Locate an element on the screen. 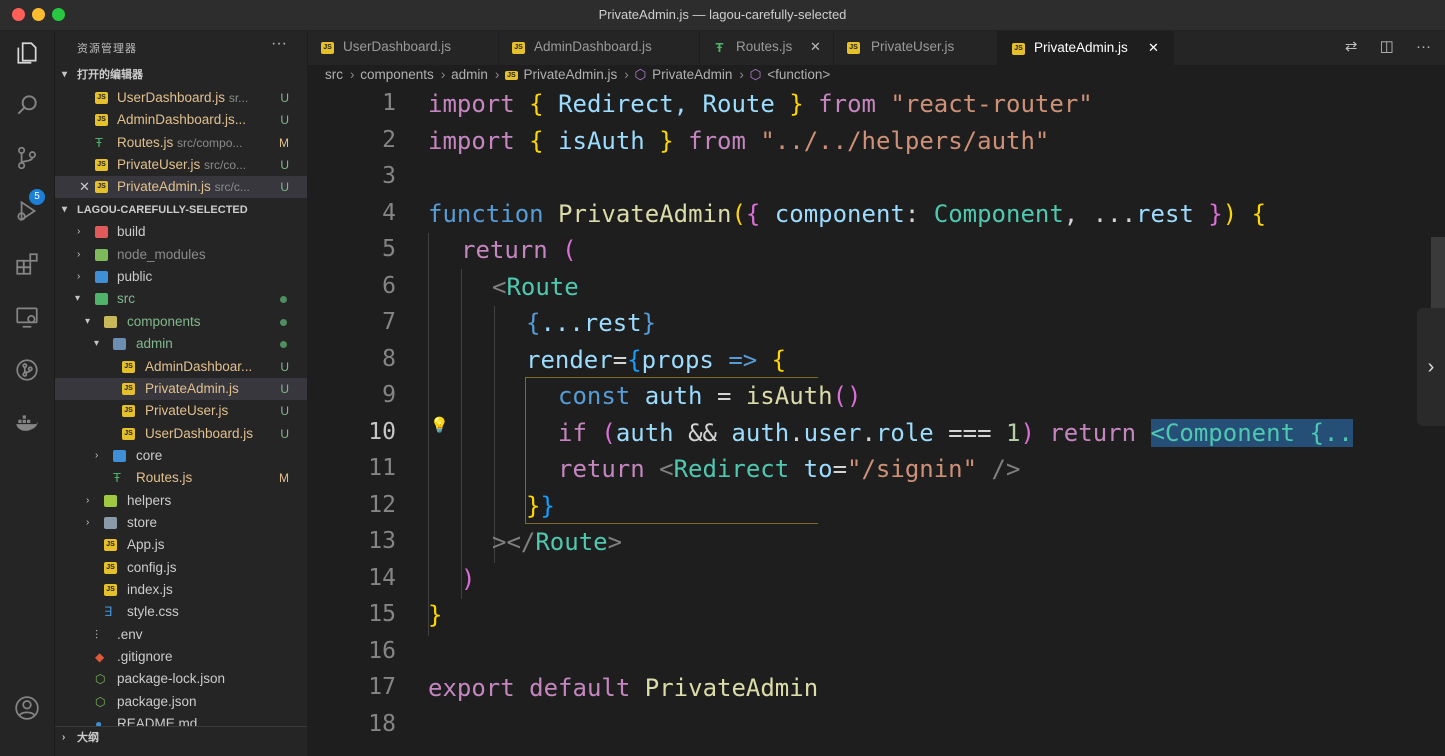  tree-folder-node-modules: › node_modules is located at coordinates (181, 255).